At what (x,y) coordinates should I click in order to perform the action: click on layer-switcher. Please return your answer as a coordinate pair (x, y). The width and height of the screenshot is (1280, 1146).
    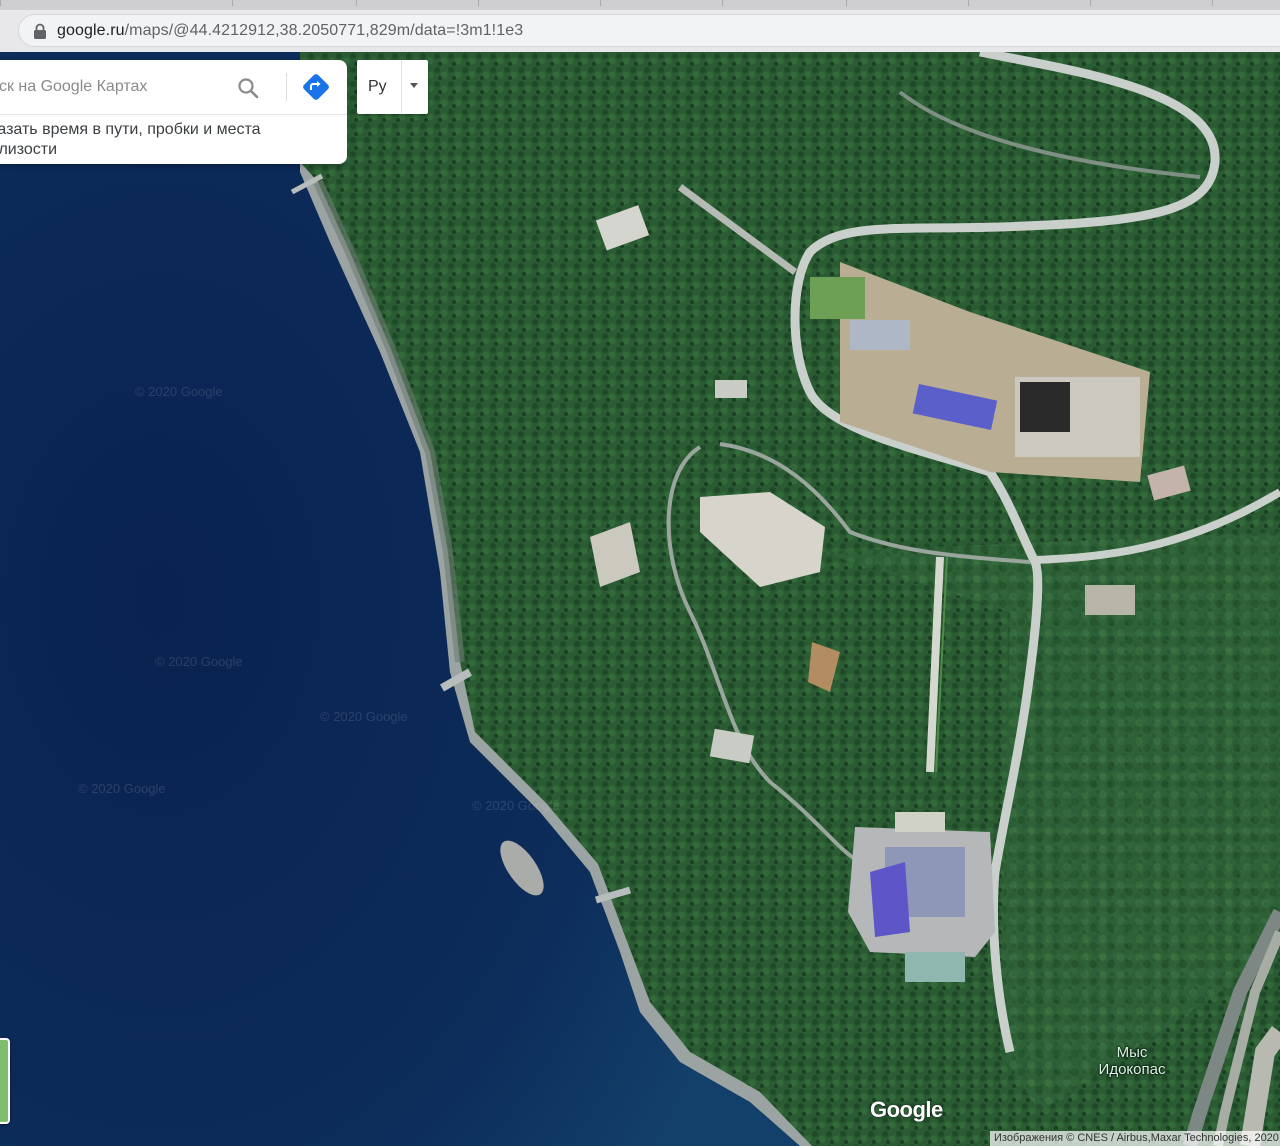
    Looking at the image, I should click on (5, 1081).